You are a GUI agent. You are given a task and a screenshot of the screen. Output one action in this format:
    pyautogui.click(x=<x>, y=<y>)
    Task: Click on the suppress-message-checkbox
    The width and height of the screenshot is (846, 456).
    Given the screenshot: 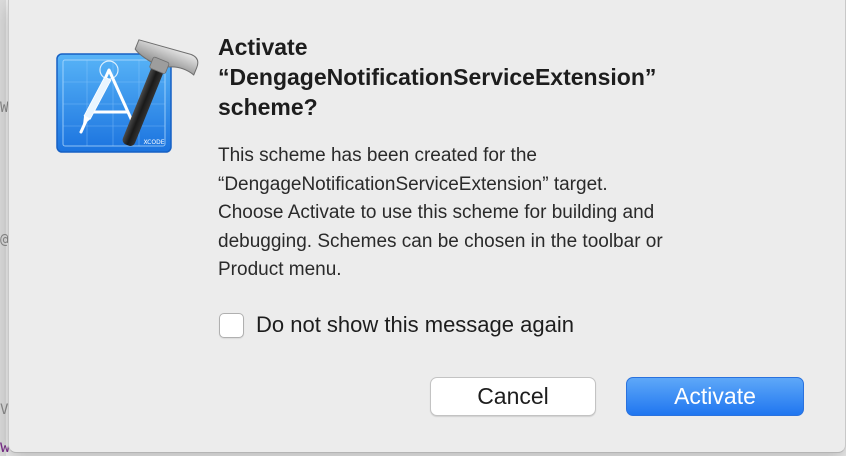 What is the action you would take?
    pyautogui.click(x=231, y=325)
    